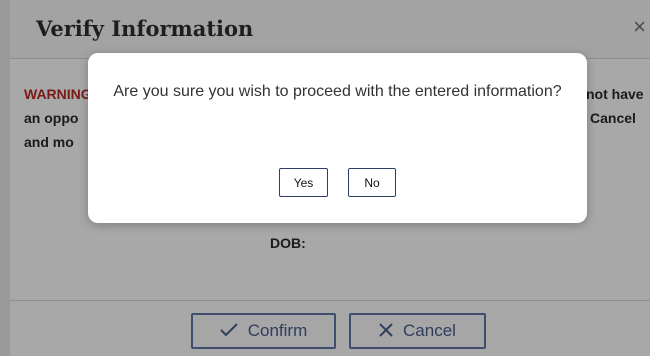  Describe the element at coordinates (613, 118) in the screenshot. I see `warning-text-fragment: Cancel` at that location.